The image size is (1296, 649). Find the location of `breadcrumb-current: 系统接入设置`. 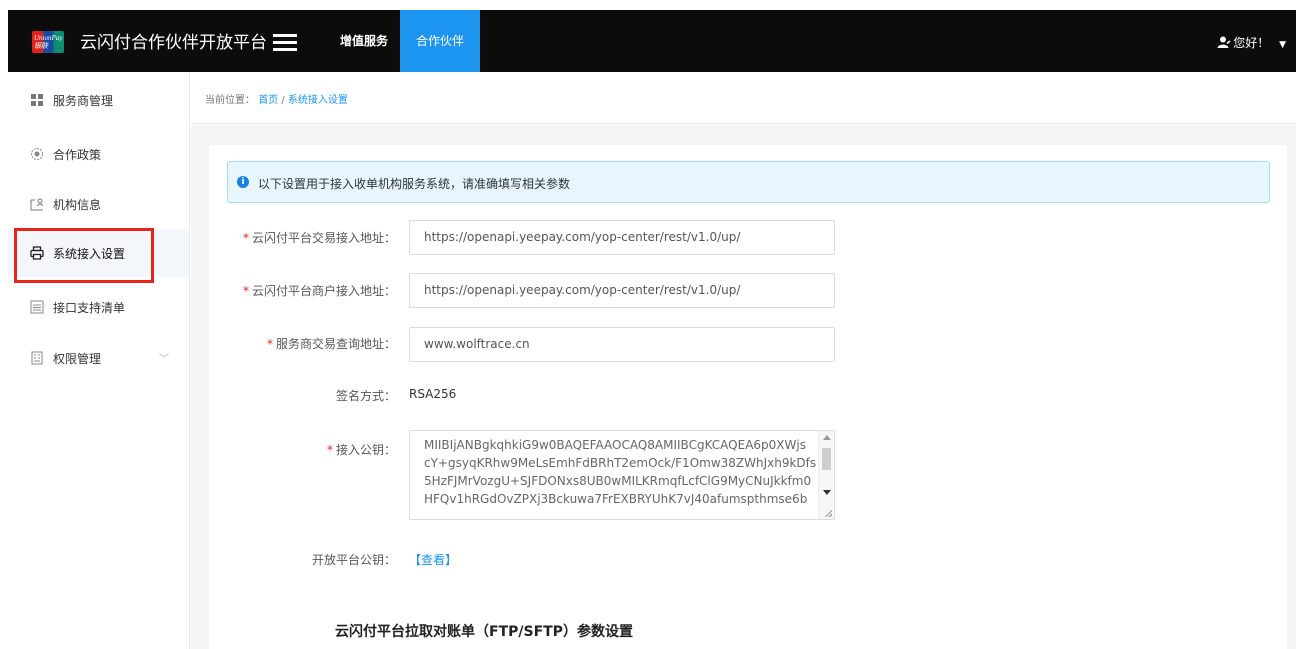

breadcrumb-current: 系统接入设置 is located at coordinates (318, 100).